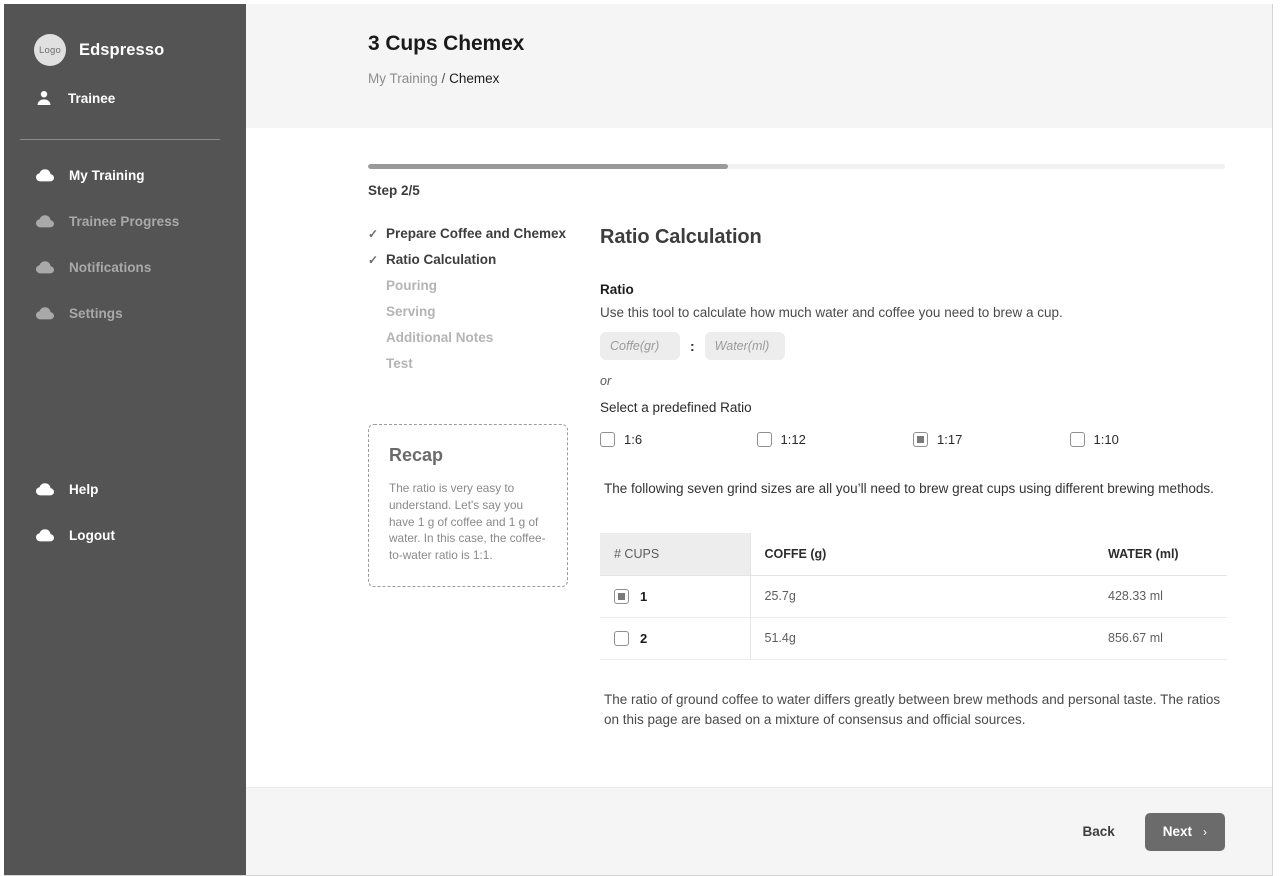 This screenshot has height=876, width=1280. What do you see at coordinates (440, 337) in the screenshot?
I see `step-item-label: Additional Notes` at bounding box center [440, 337].